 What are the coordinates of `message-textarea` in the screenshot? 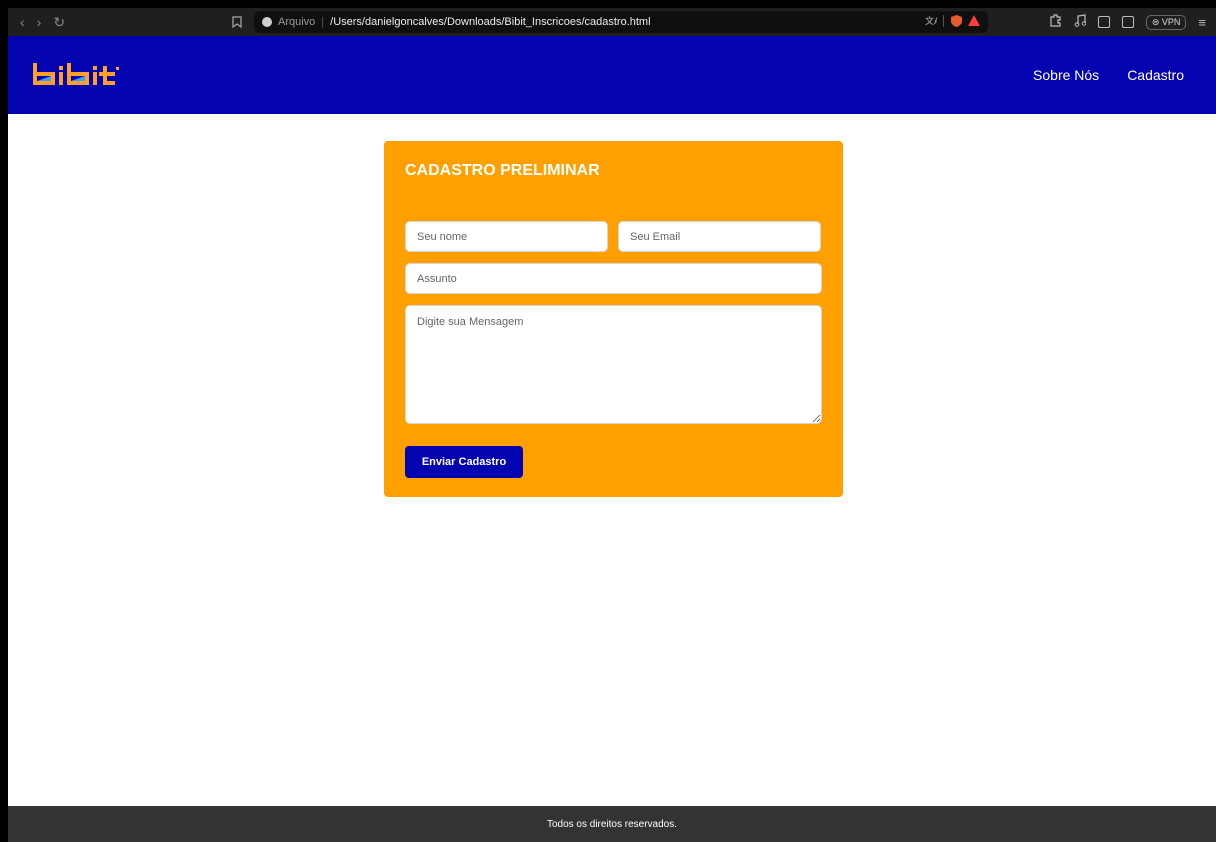 It's located at (613, 364).